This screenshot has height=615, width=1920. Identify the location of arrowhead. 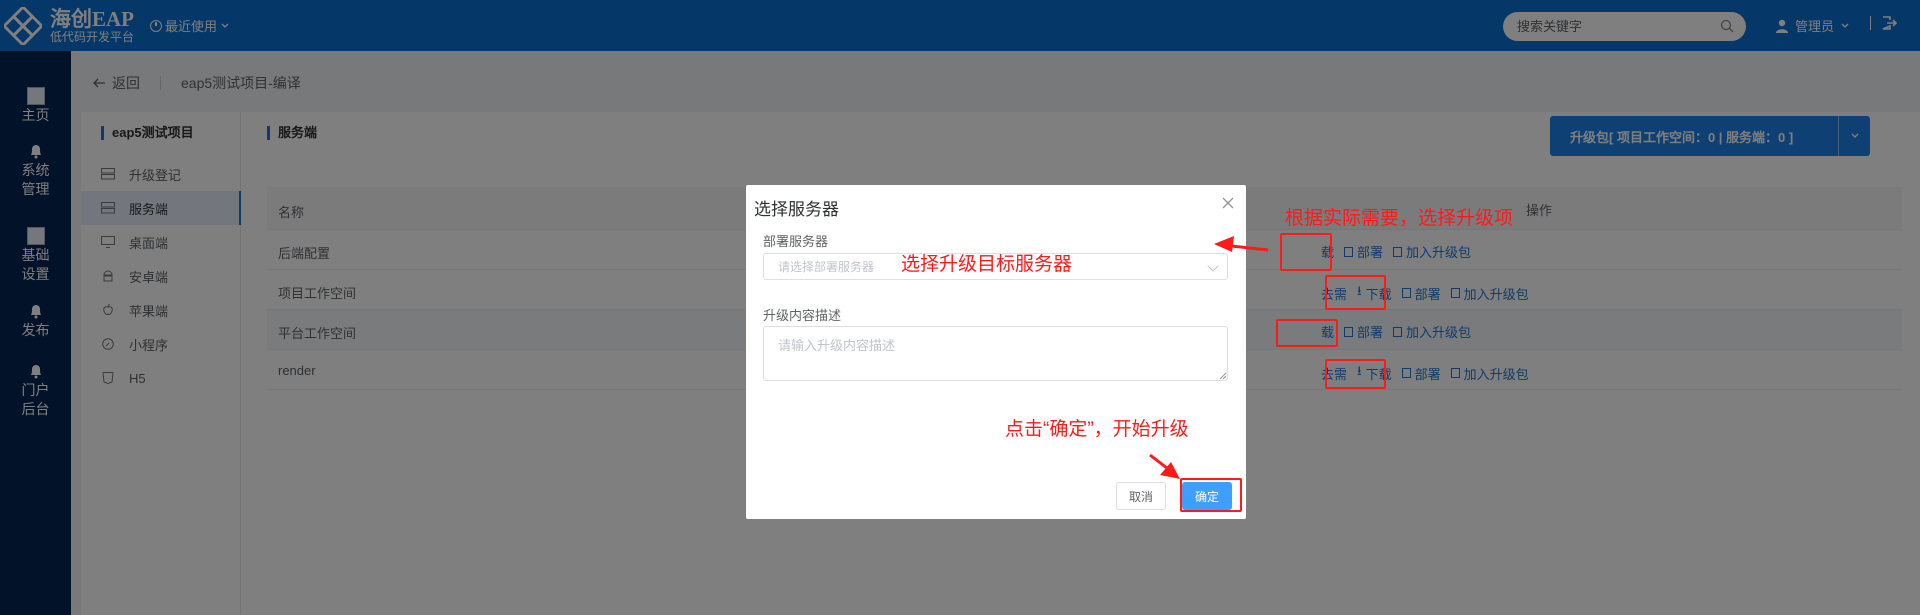
(1224, 244).